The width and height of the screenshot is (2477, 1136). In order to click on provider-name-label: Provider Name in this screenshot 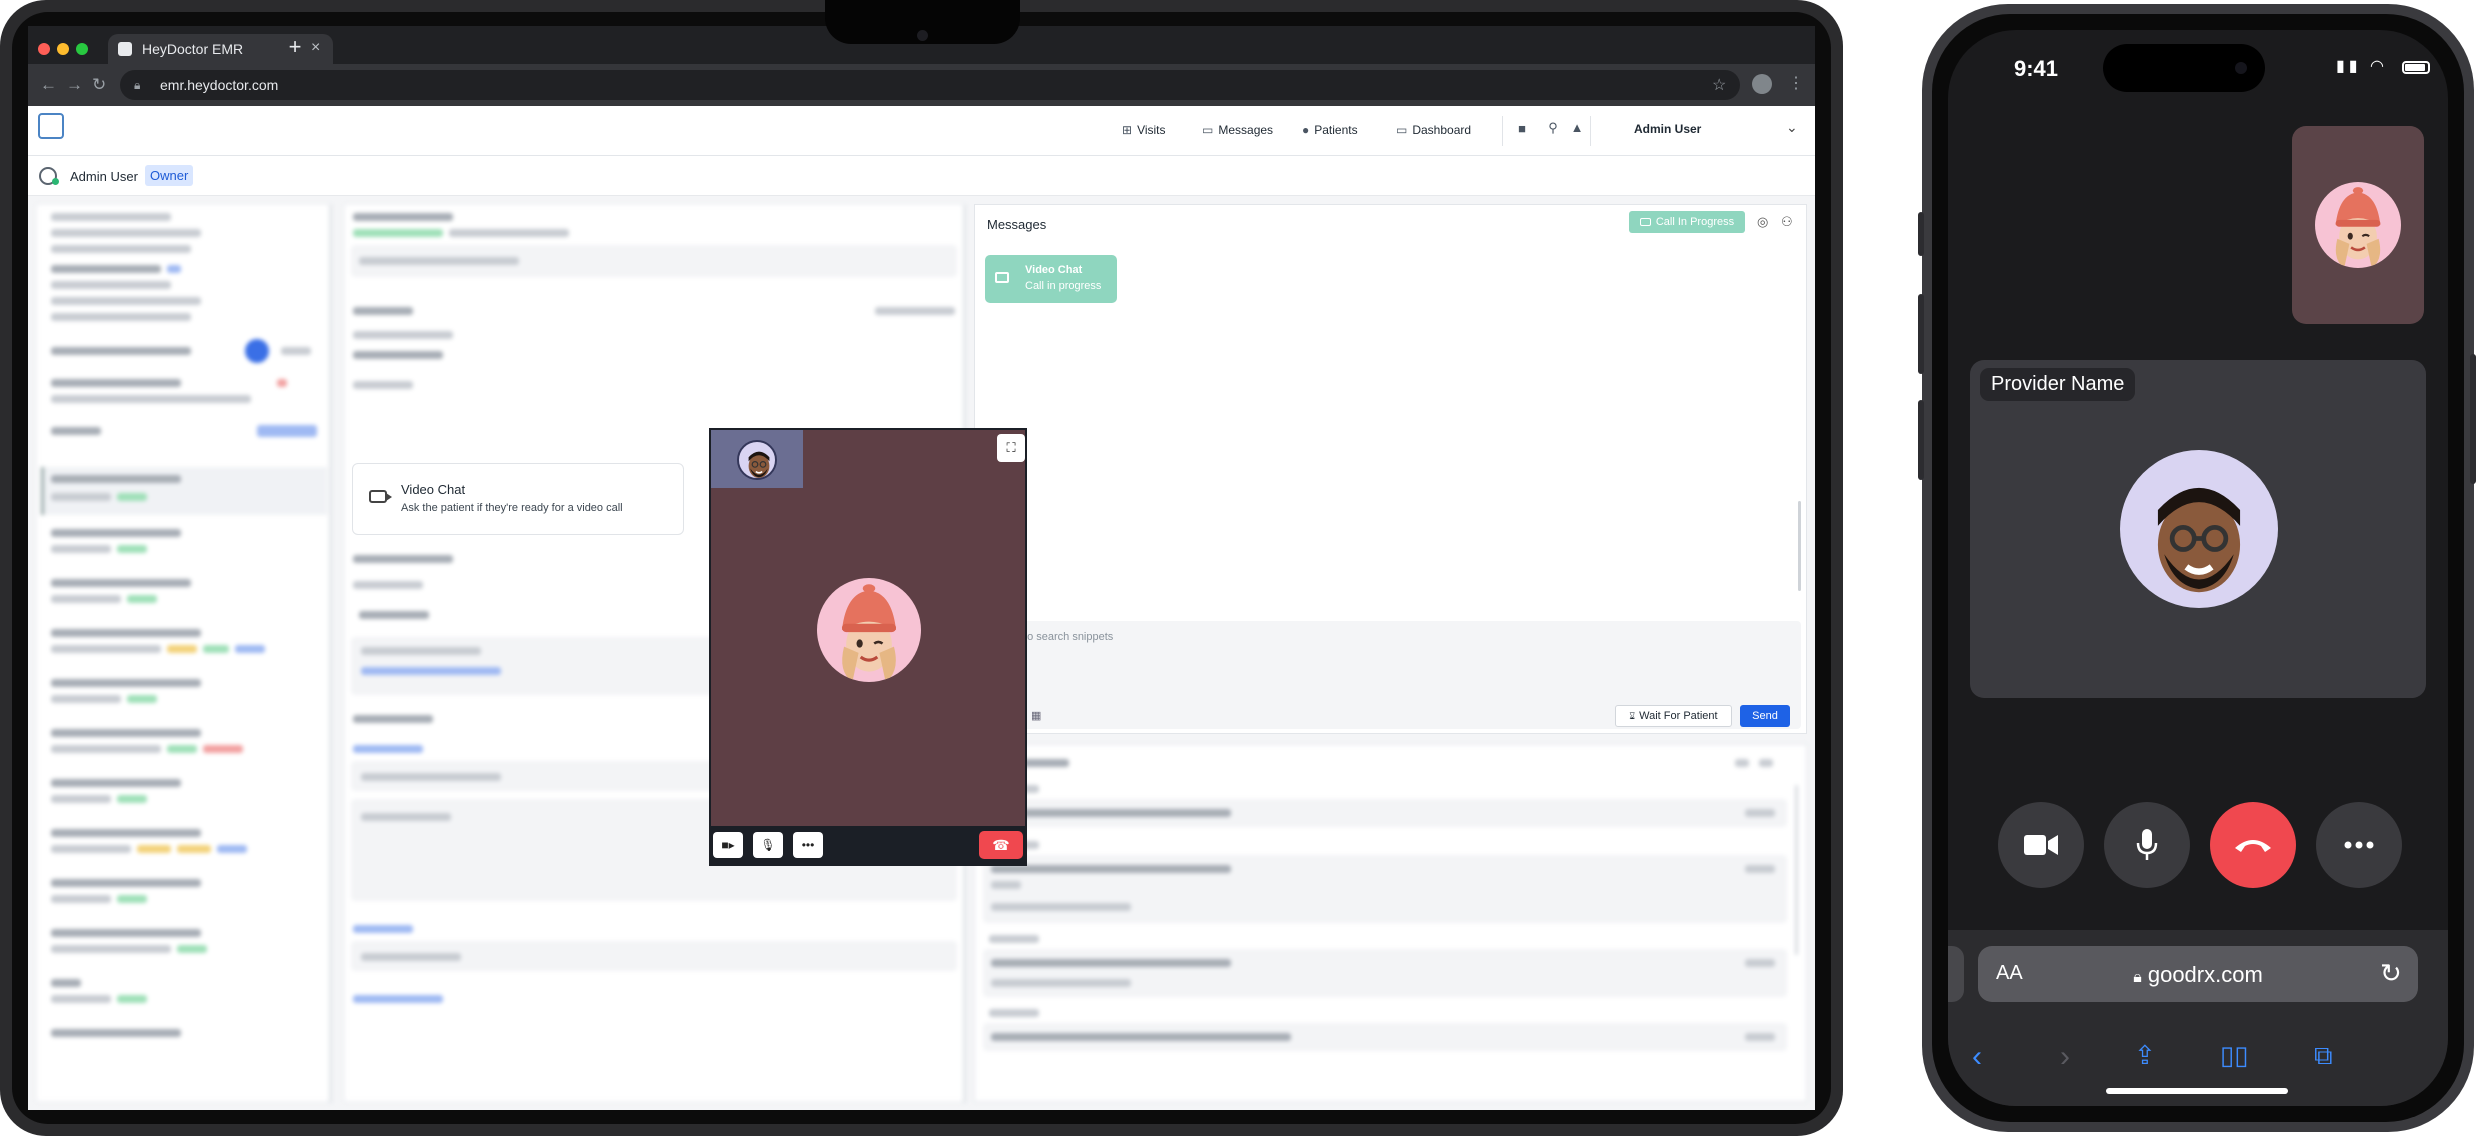, I will do `click(2058, 384)`.